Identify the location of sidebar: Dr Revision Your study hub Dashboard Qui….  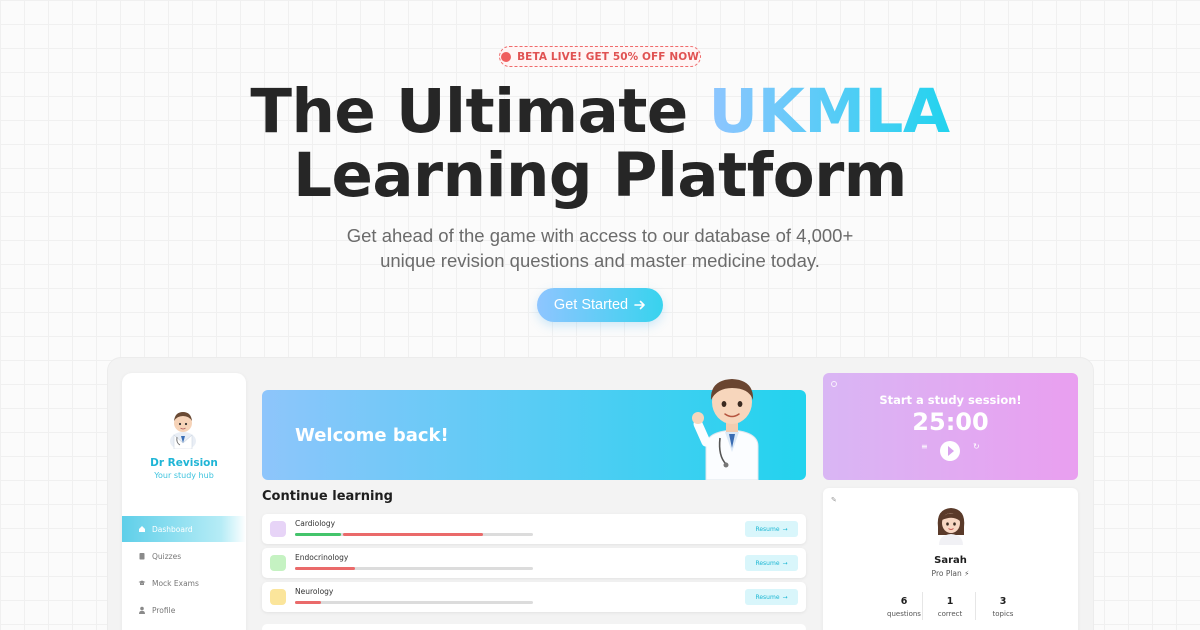
(184, 501).